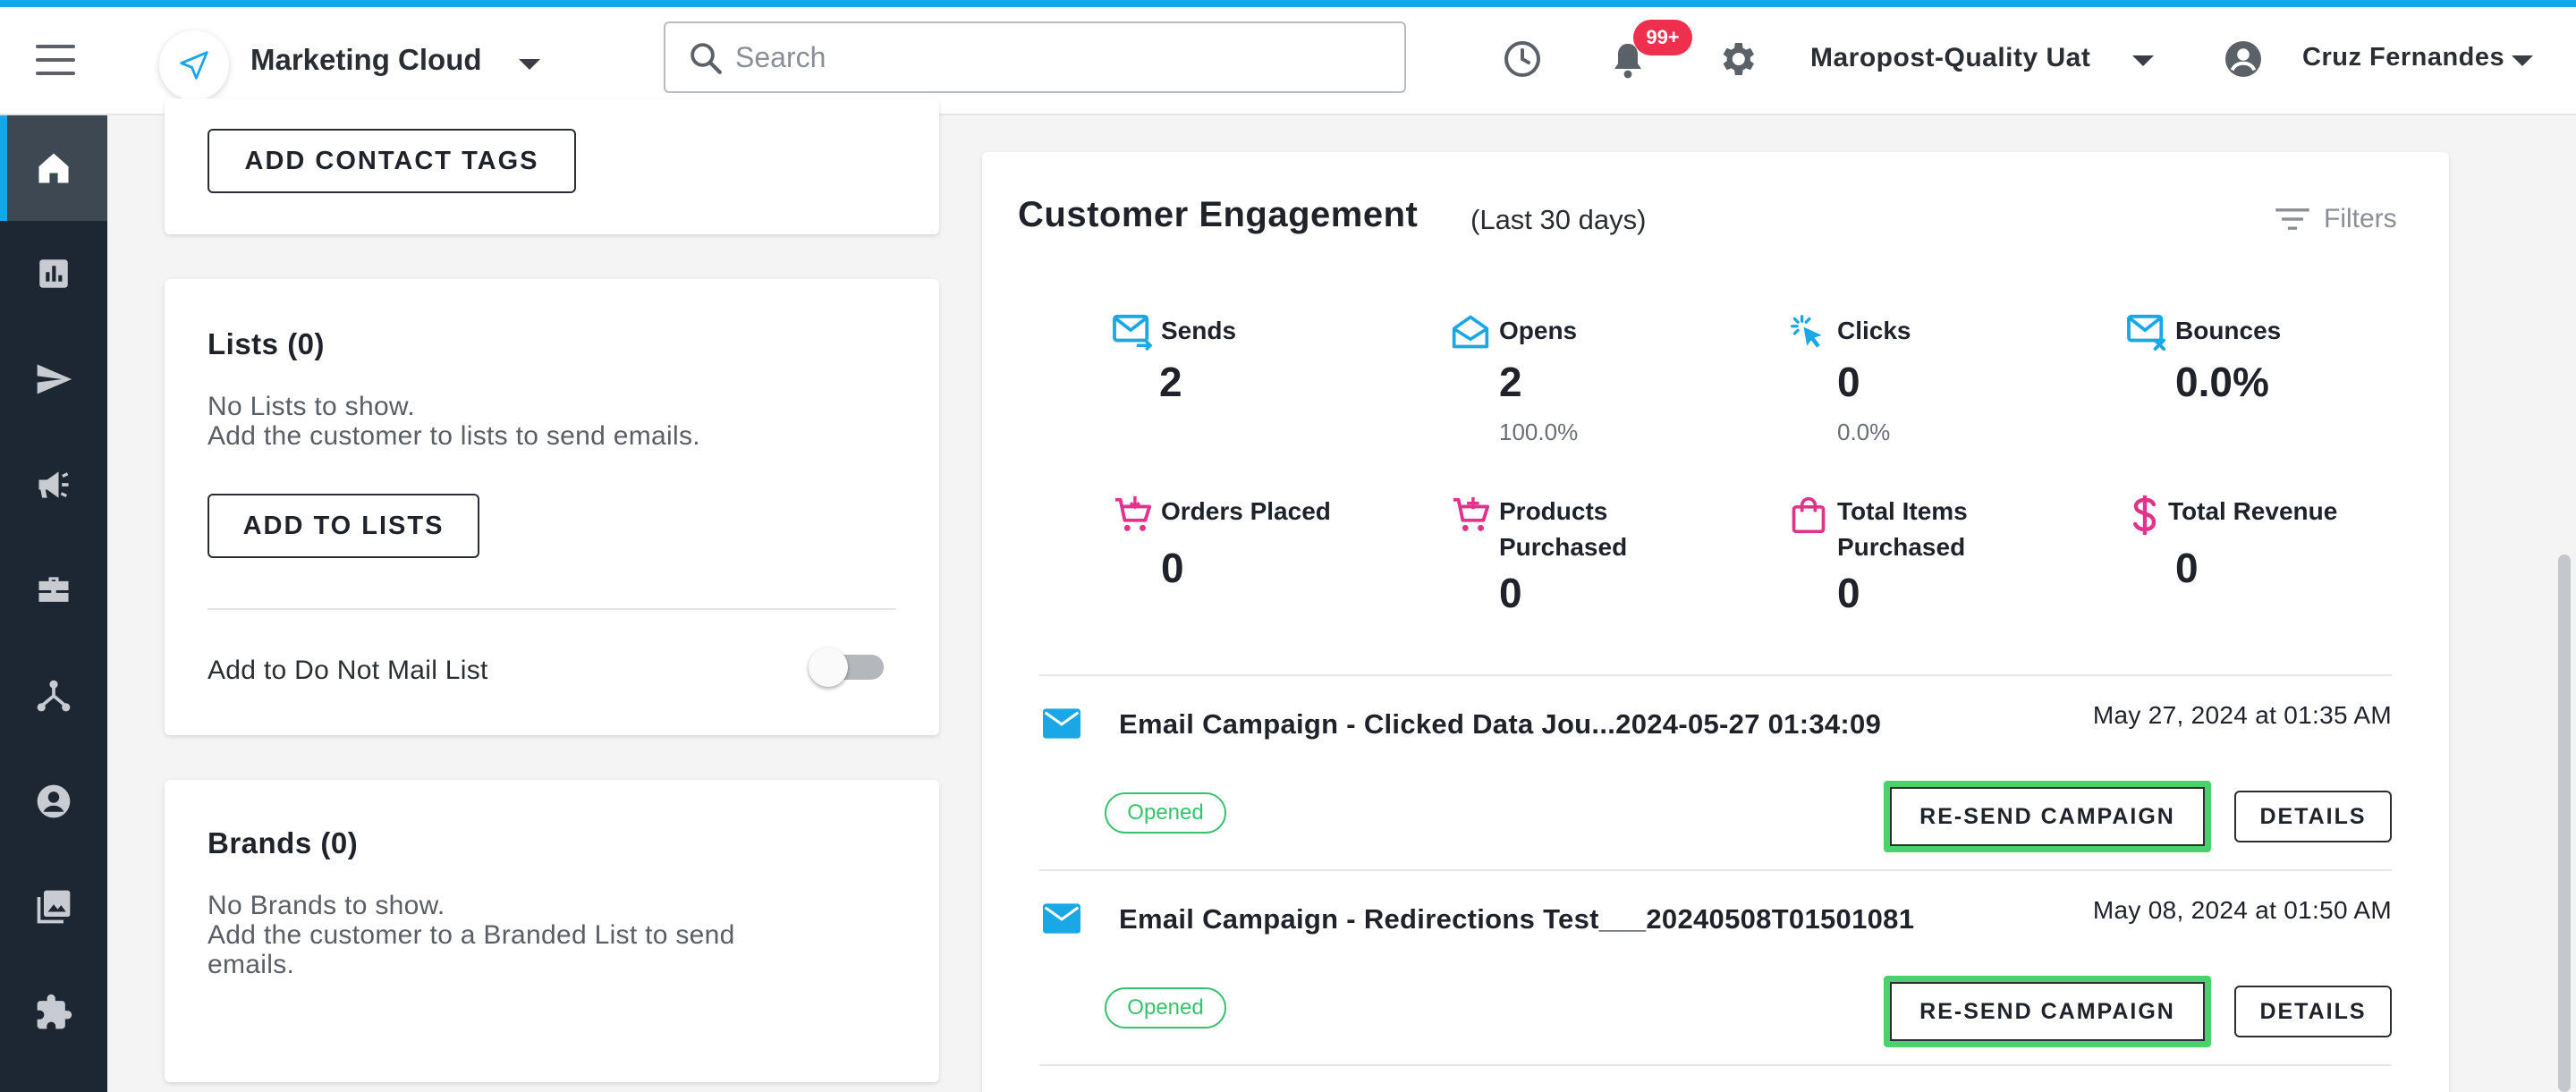  I want to click on hamburger-menu-icon, so click(55, 60).